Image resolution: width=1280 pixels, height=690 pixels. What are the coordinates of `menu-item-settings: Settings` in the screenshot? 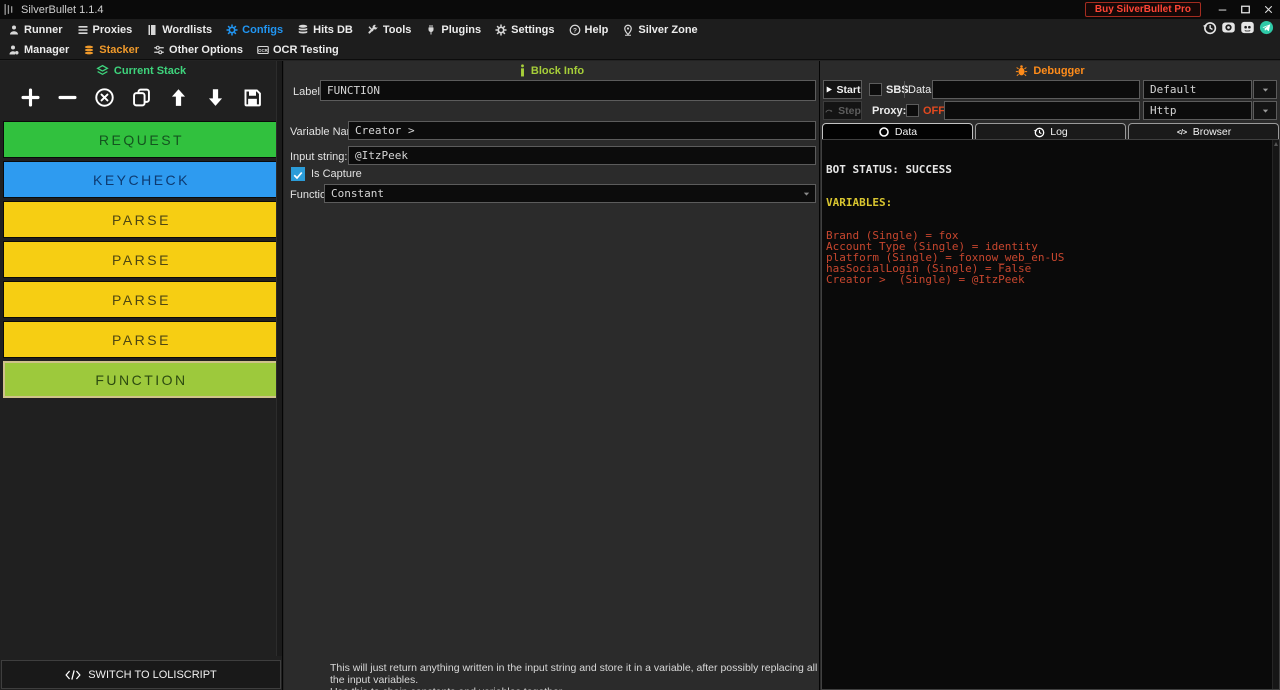 It's located at (525, 30).